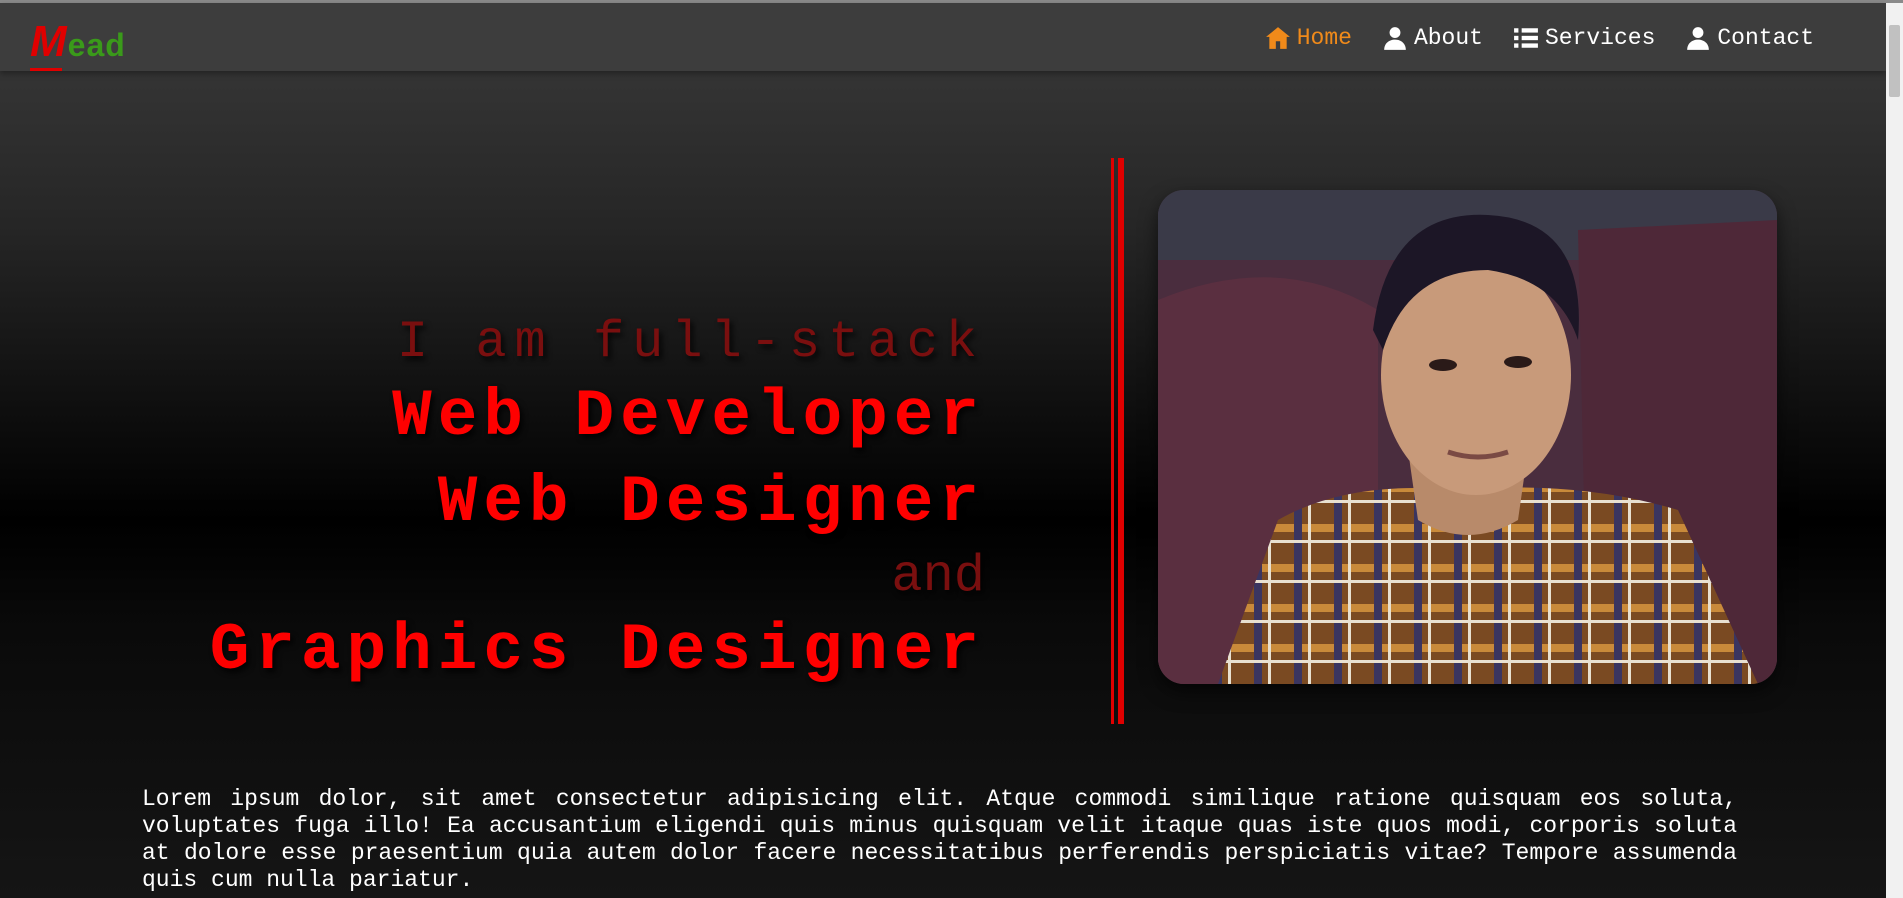 This screenshot has width=1903, height=898. I want to click on home-icon, so click(1277, 38).